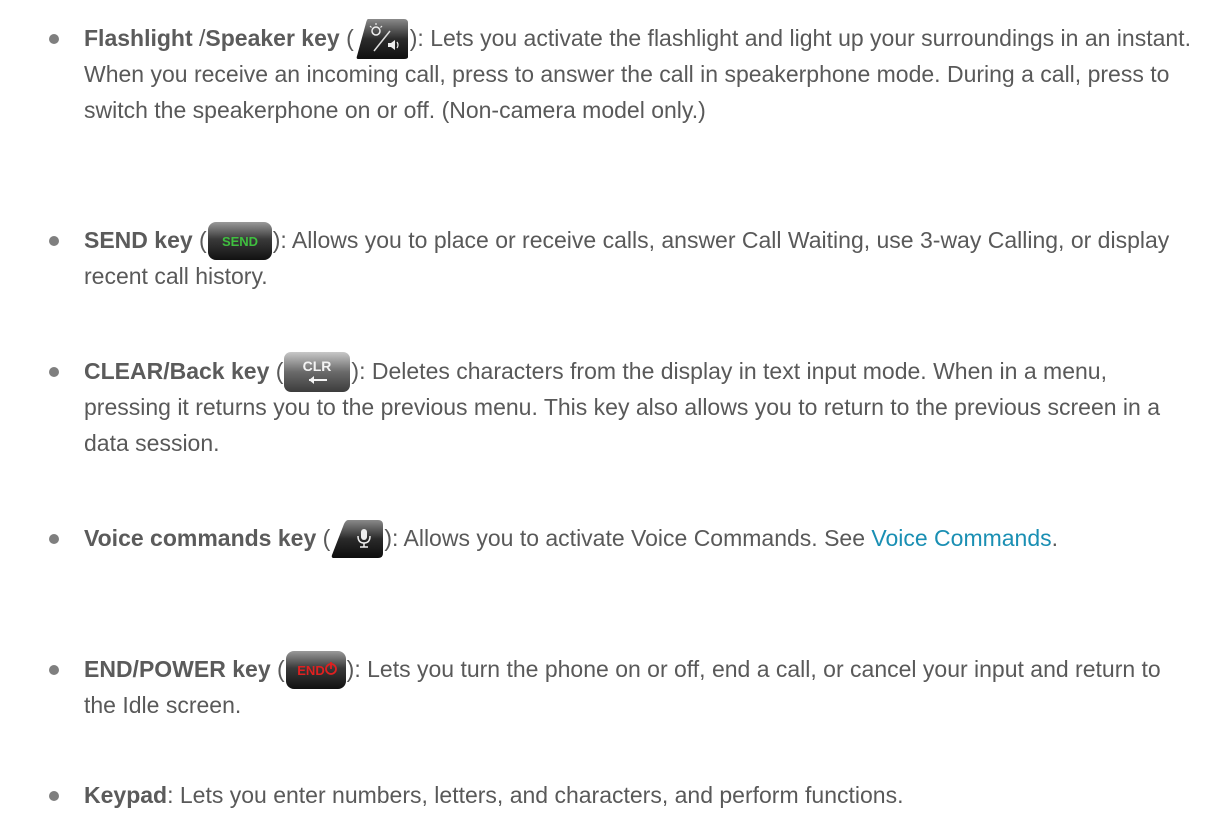  Describe the element at coordinates (177, 371) in the screenshot. I see `item-title: CLEAR/Back key` at that location.